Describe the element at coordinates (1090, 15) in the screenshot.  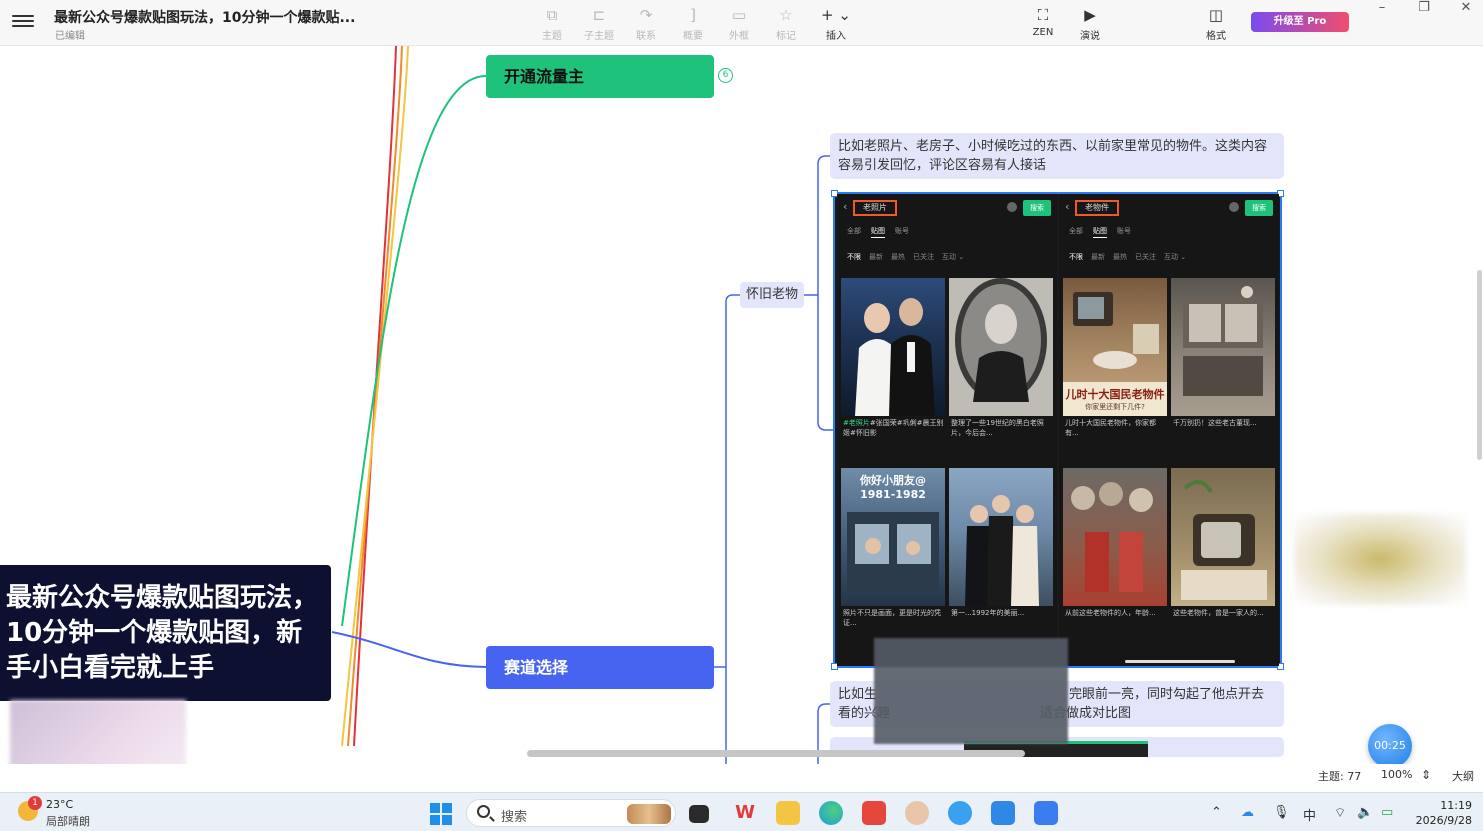
I see `play-icon: ▶` at that location.